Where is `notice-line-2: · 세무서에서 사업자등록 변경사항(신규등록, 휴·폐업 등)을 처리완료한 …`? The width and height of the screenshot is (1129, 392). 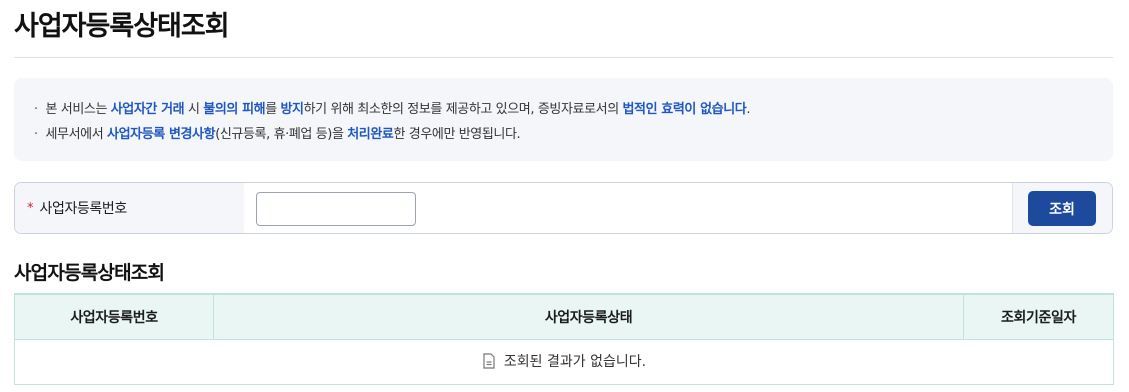
notice-line-2: · 세무서에서 사업자등록 변경사항(신규등록, 휴·폐업 등)을 처리완료한 … is located at coordinates (573, 134).